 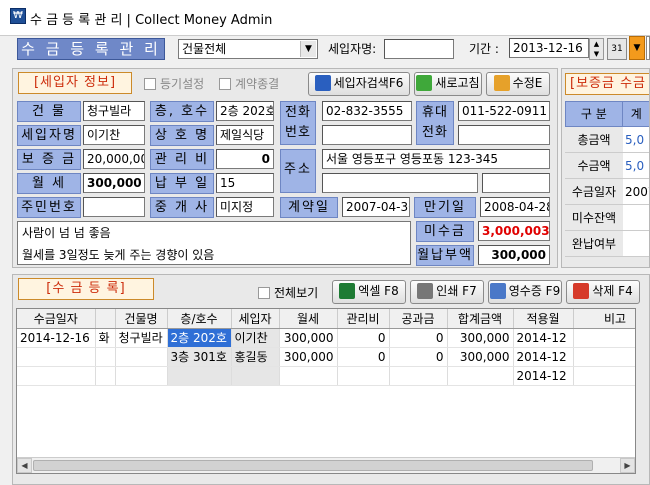 I want to click on table-row: 2014-12, so click(x=326, y=376).